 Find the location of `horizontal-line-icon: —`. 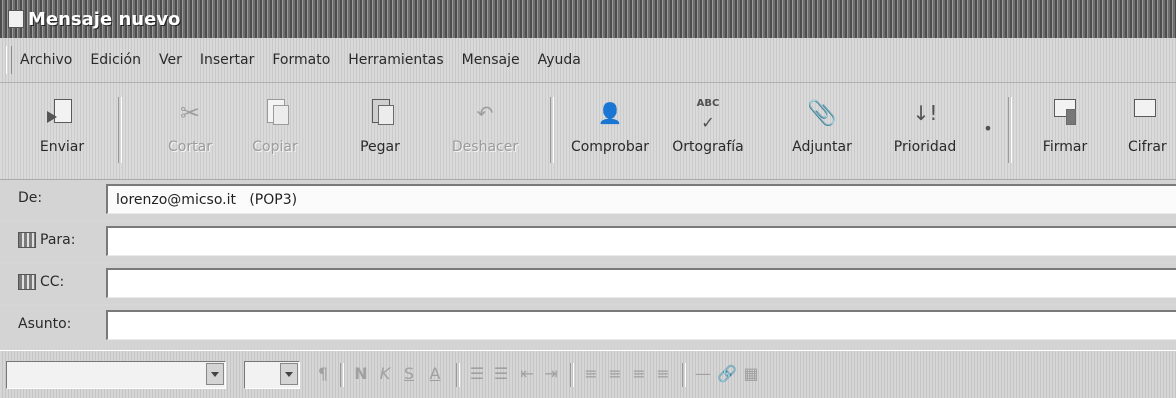

horizontal-line-icon: — is located at coordinates (703, 374).